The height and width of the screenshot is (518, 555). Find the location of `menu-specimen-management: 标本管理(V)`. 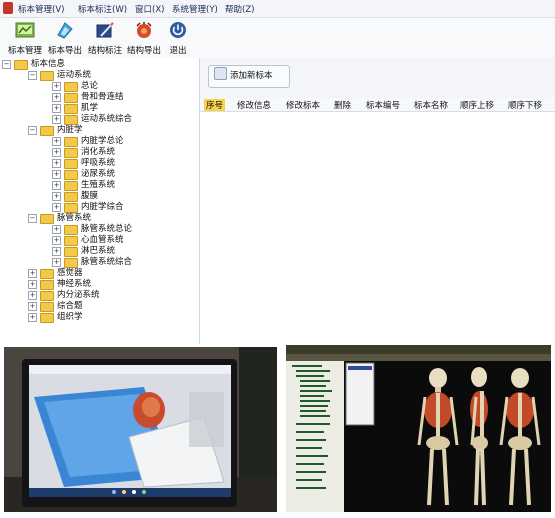

menu-specimen-management: 标本管理(V) is located at coordinates (41, 9).